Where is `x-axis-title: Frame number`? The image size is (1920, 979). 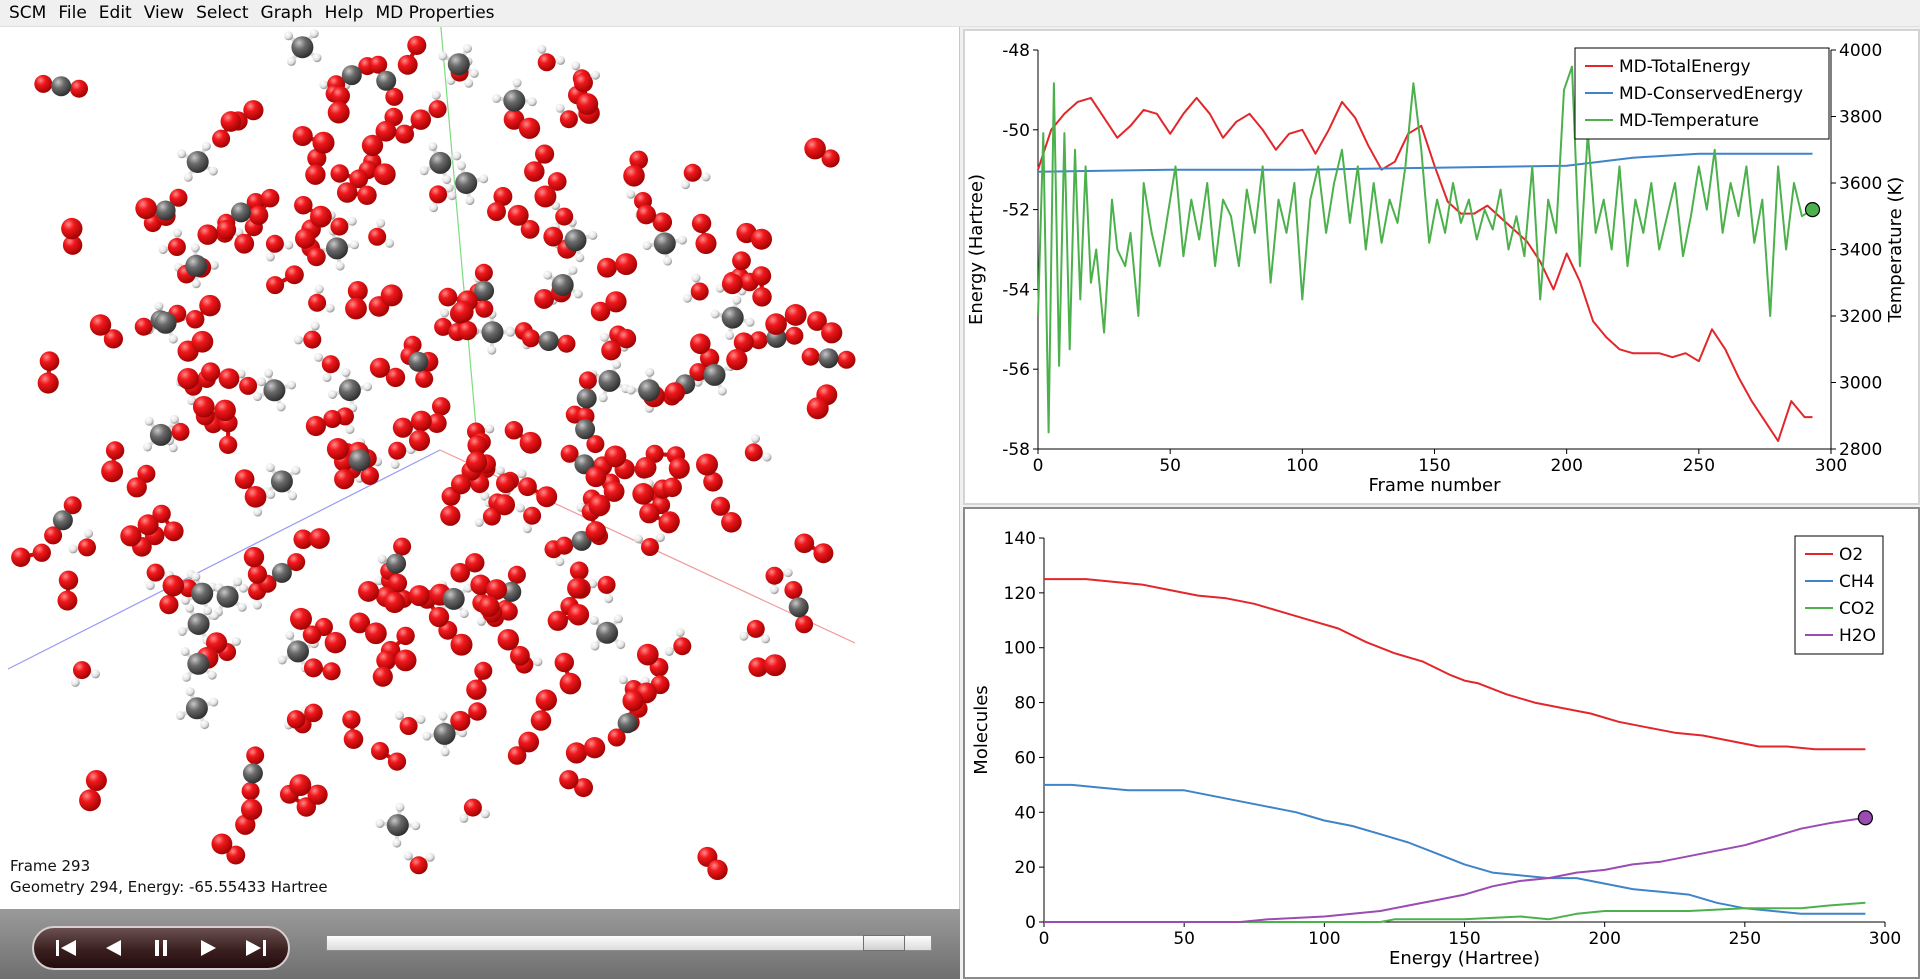 x-axis-title: Frame number is located at coordinates (1434, 485).